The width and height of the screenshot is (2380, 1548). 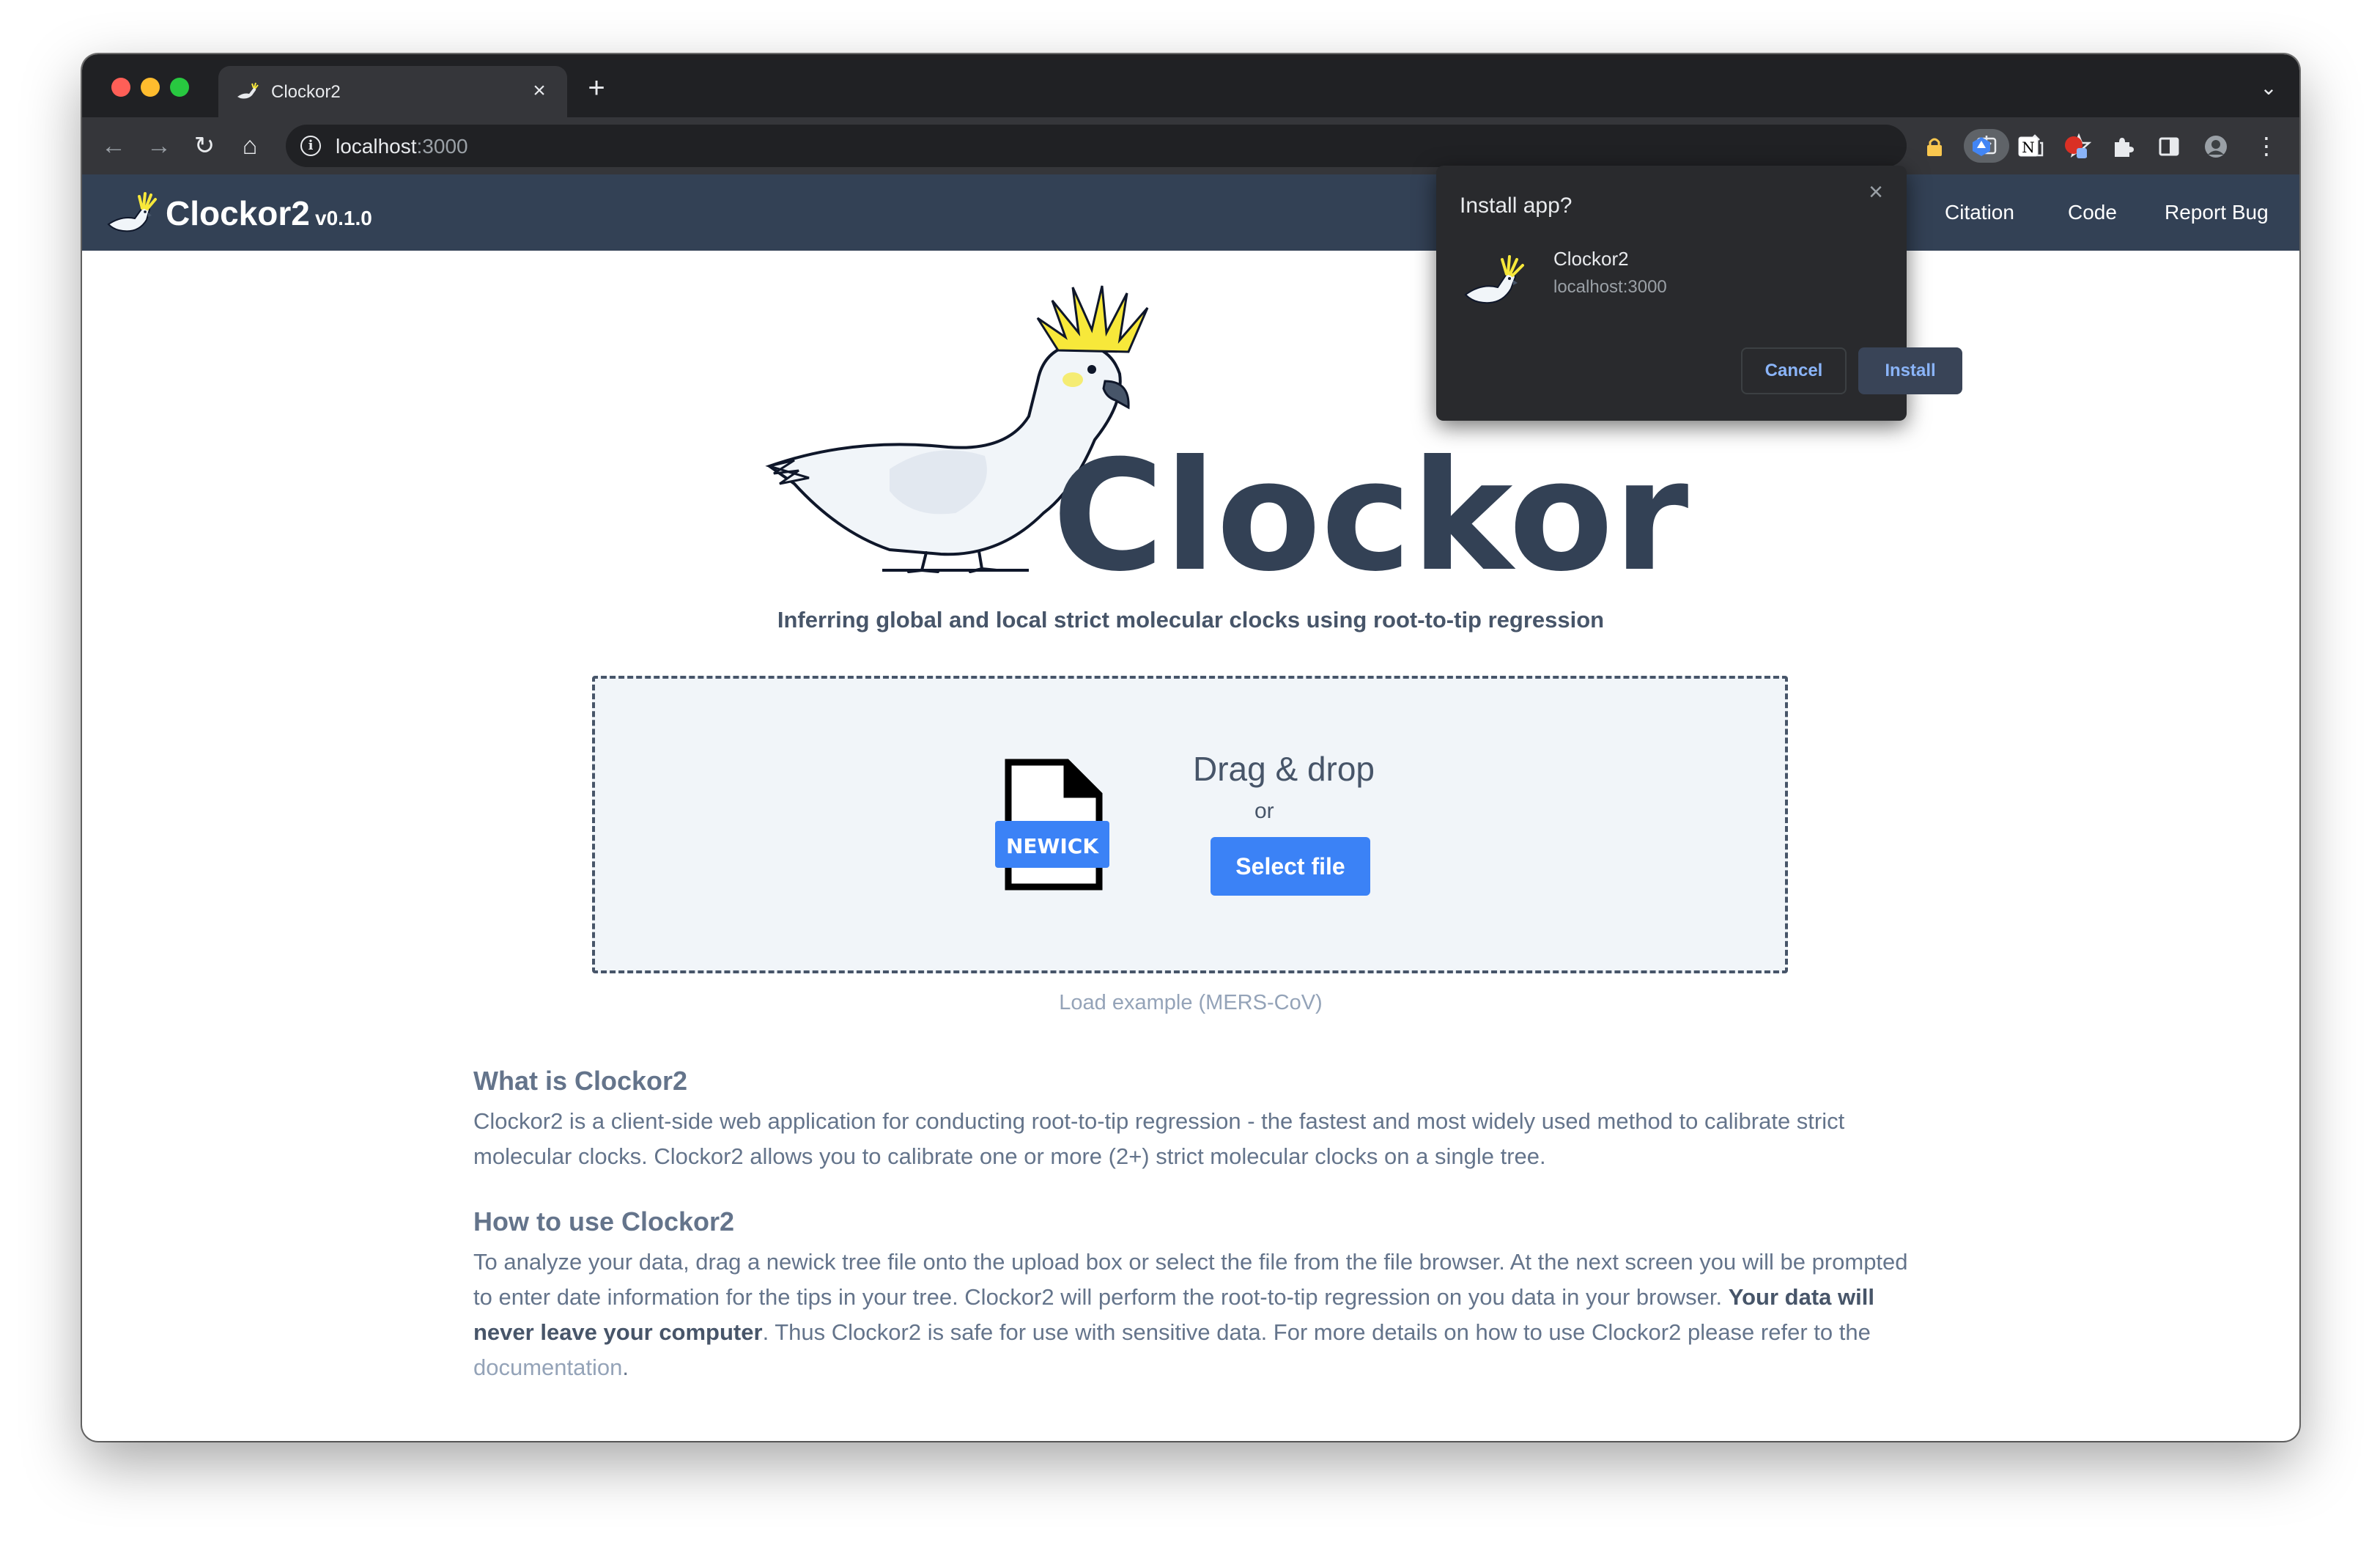 What do you see at coordinates (2216, 146) in the screenshot?
I see `profile-avatar-icon` at bounding box center [2216, 146].